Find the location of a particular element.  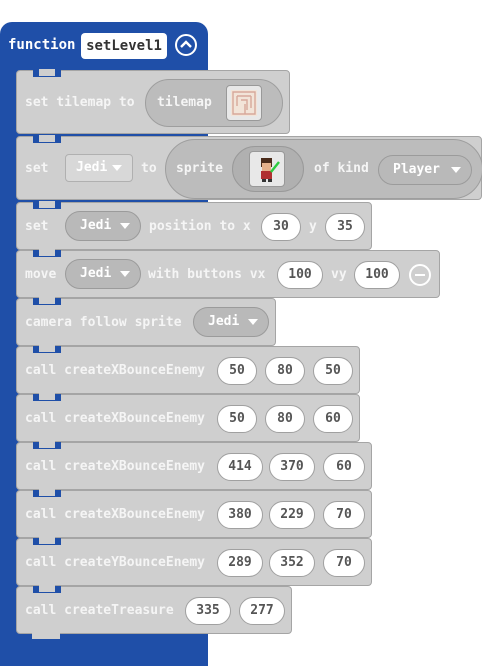

vx-input: 100 is located at coordinates (300, 275).